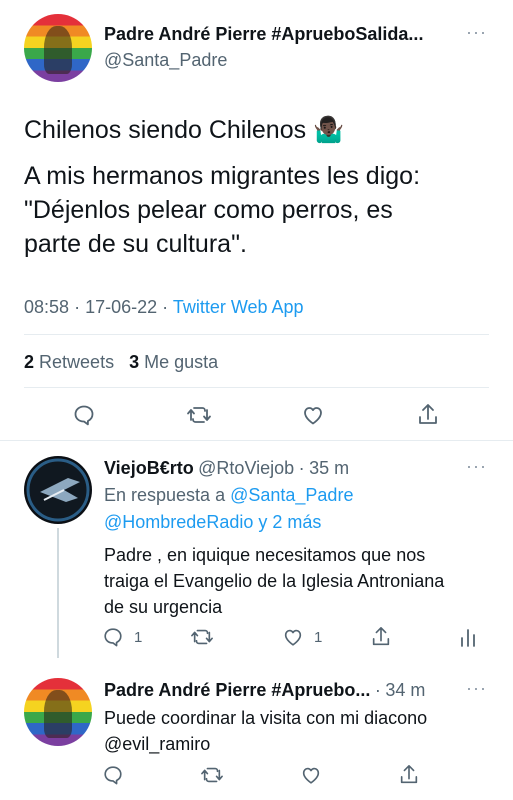  I want to click on reply1-author-name: ViejoB€rto, so click(149, 468).